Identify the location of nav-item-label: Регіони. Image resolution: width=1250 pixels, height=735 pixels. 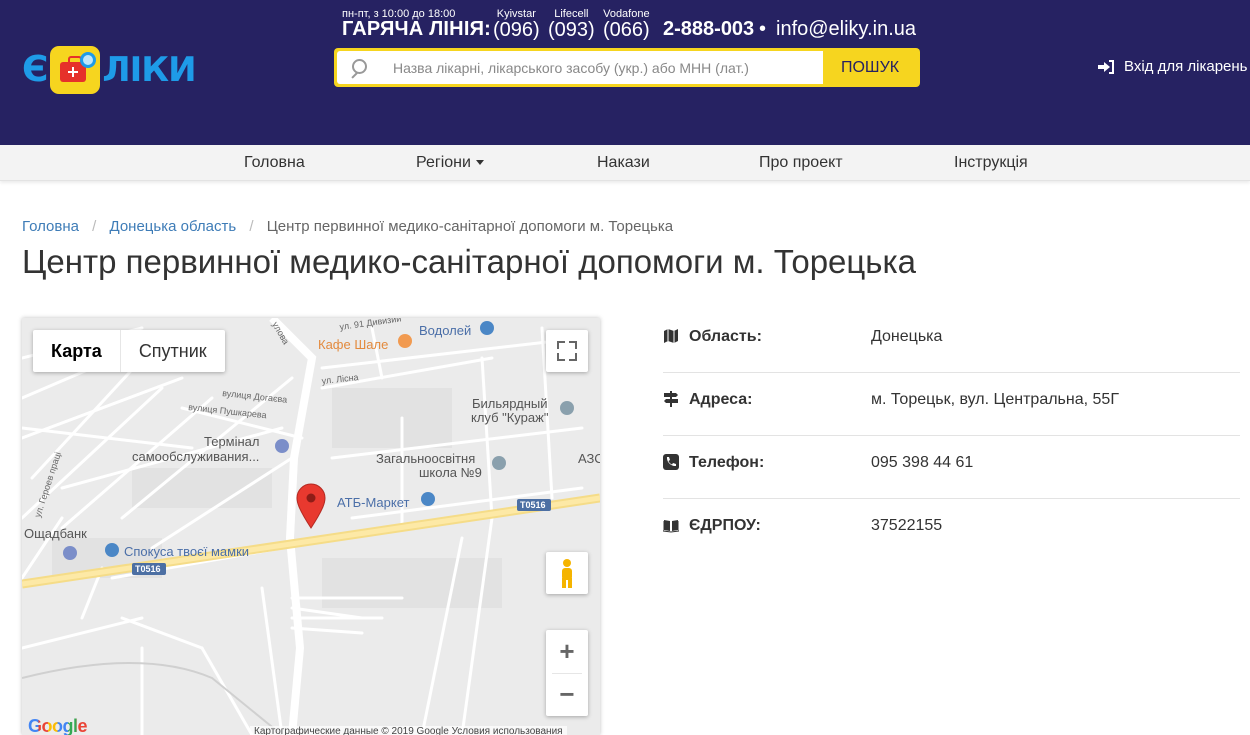
(443, 162).